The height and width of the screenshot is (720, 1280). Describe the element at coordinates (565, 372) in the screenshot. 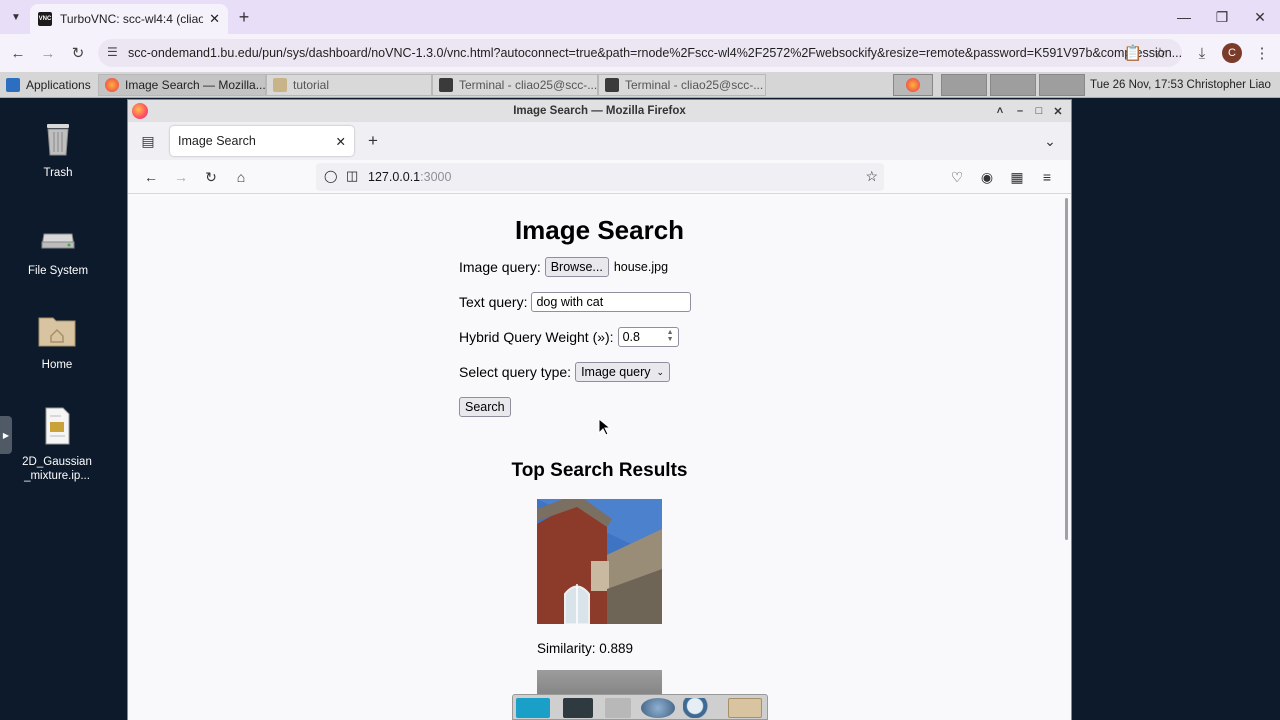

I see `query-type-row: Select query type: Image query ⌄` at that location.